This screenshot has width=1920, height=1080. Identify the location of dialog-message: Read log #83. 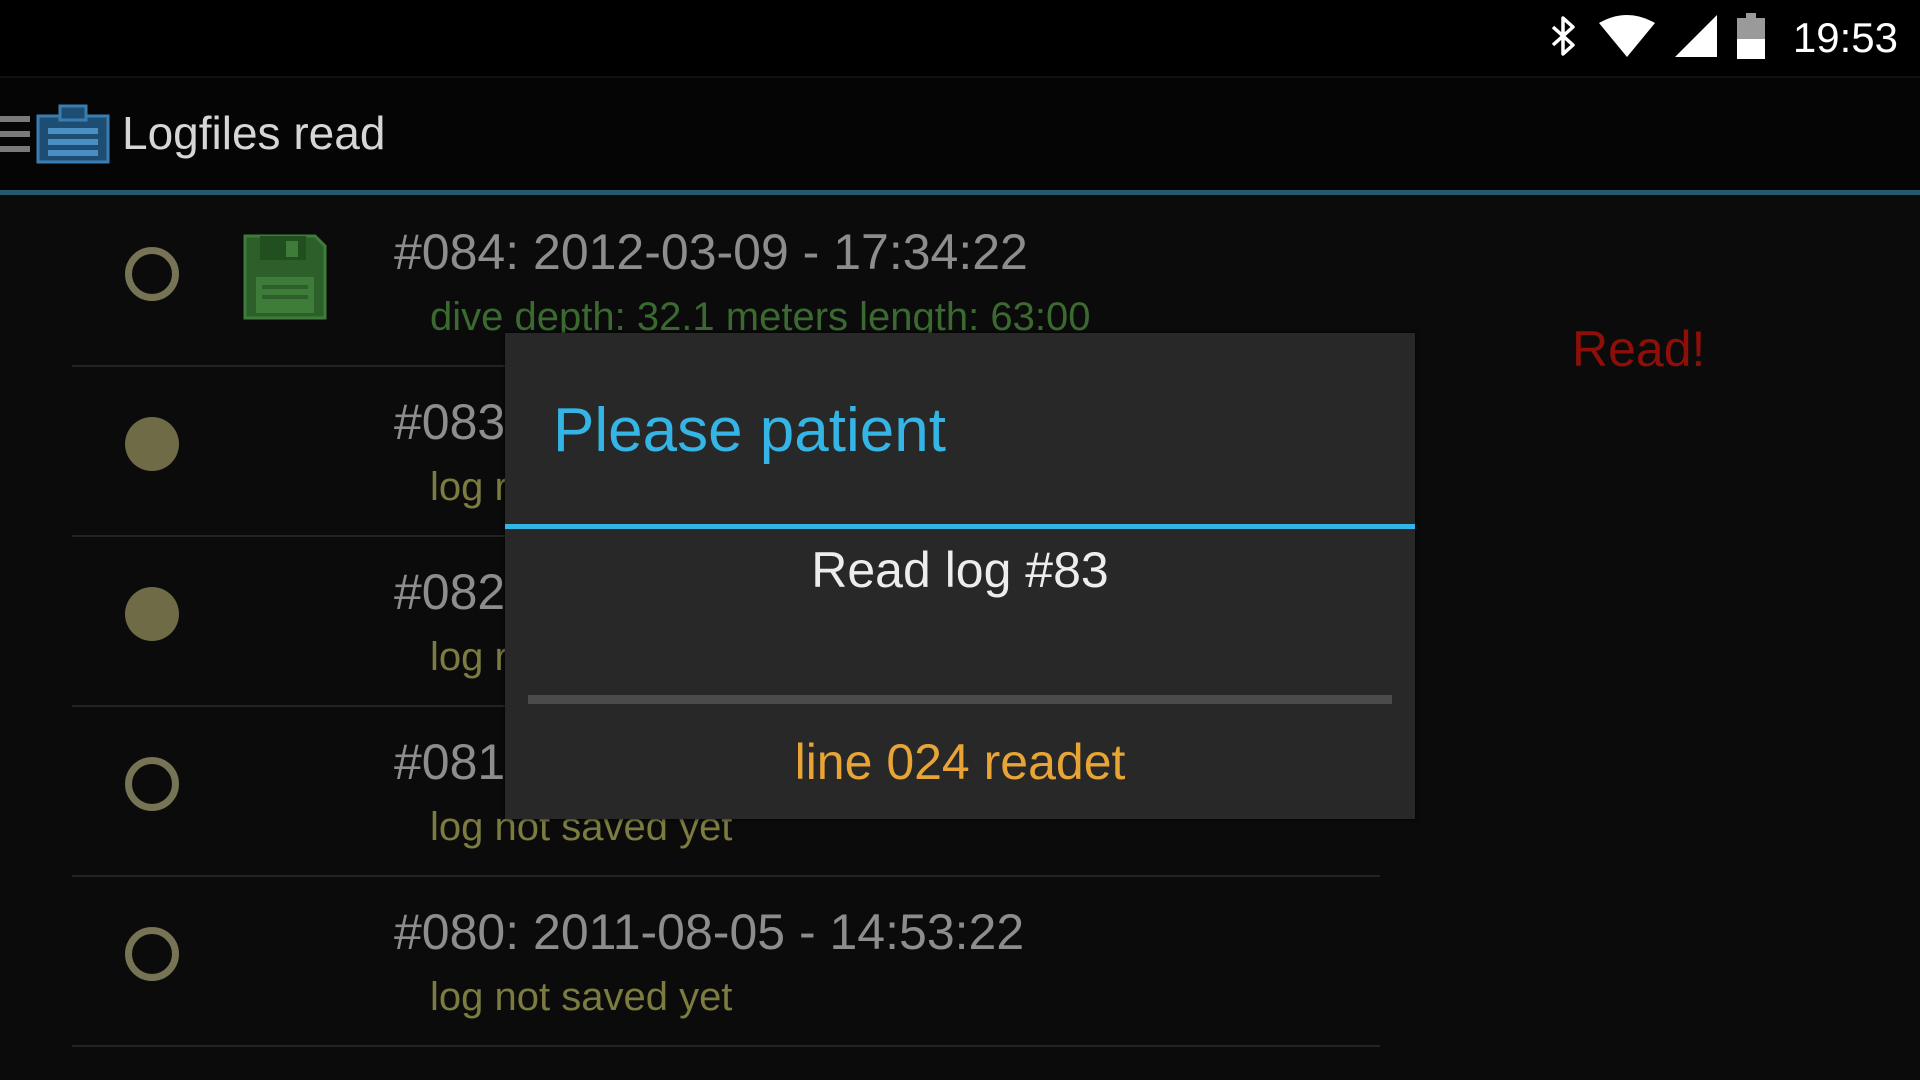
(960, 570).